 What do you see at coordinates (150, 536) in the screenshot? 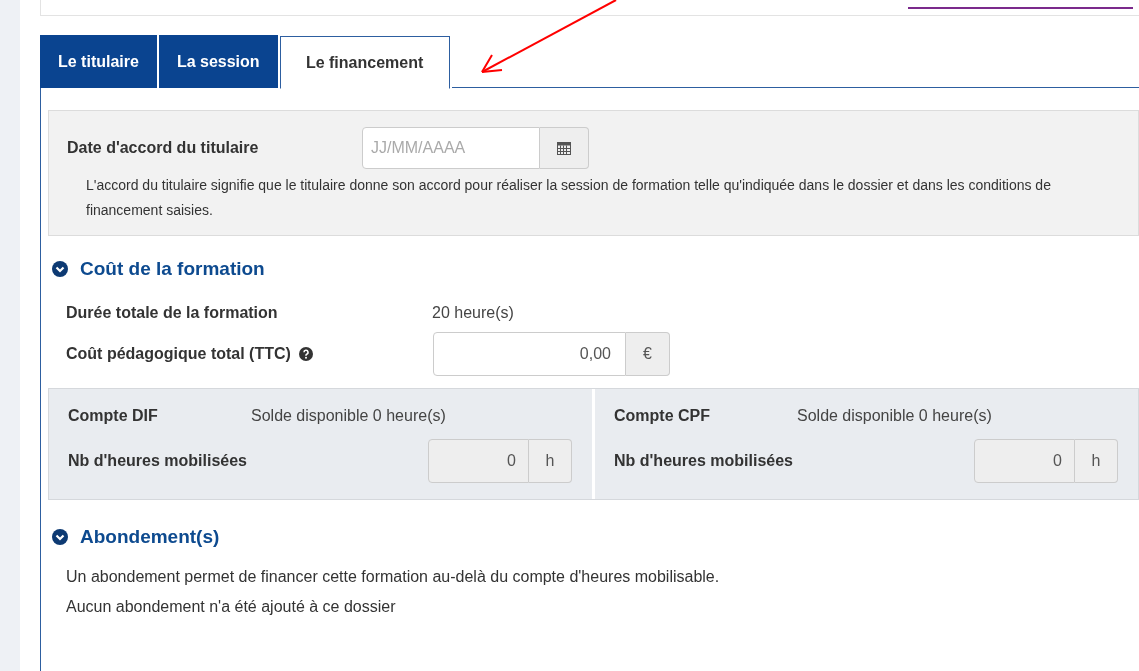
I see `section-title: Abondement(s)` at bounding box center [150, 536].